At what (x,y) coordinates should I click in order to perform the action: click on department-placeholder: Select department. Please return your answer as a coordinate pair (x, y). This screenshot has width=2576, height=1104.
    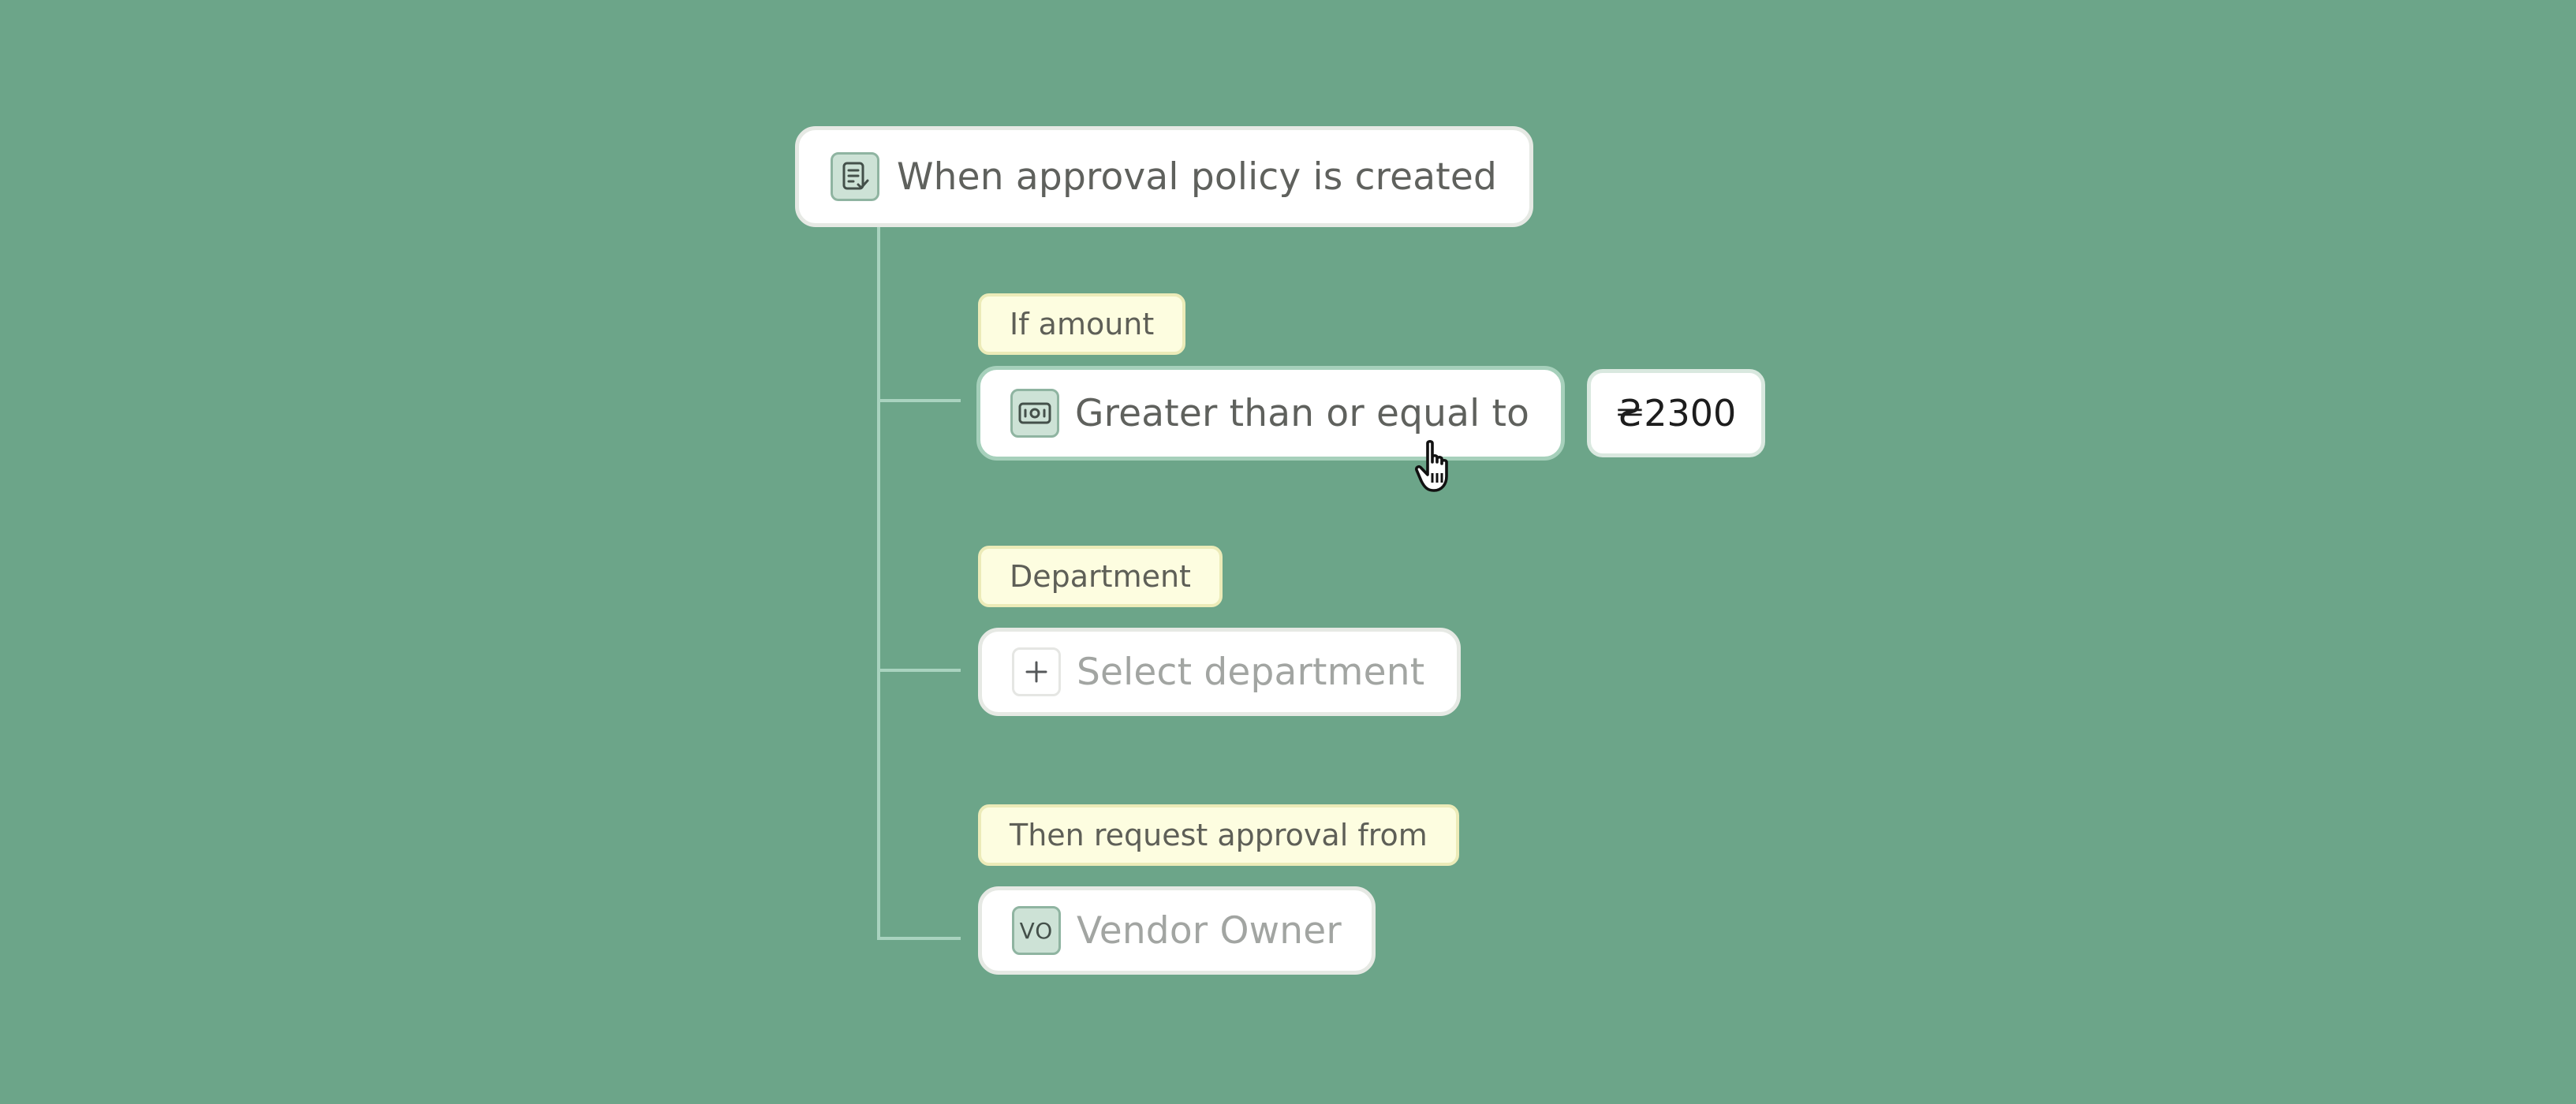
    Looking at the image, I should click on (1251, 672).